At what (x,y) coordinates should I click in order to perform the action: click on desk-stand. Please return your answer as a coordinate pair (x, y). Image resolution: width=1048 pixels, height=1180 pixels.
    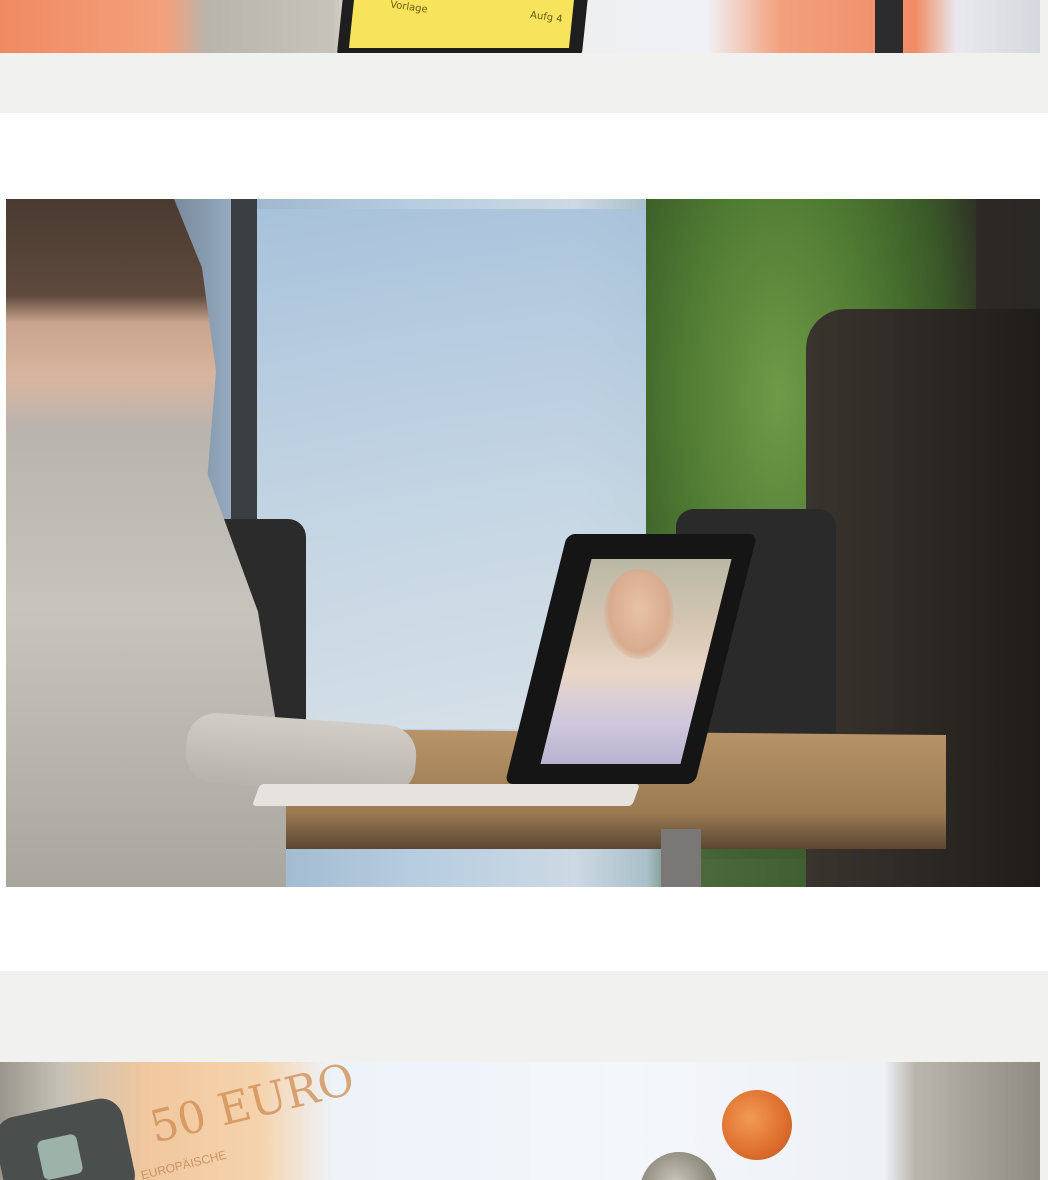
    Looking at the image, I should click on (681, 858).